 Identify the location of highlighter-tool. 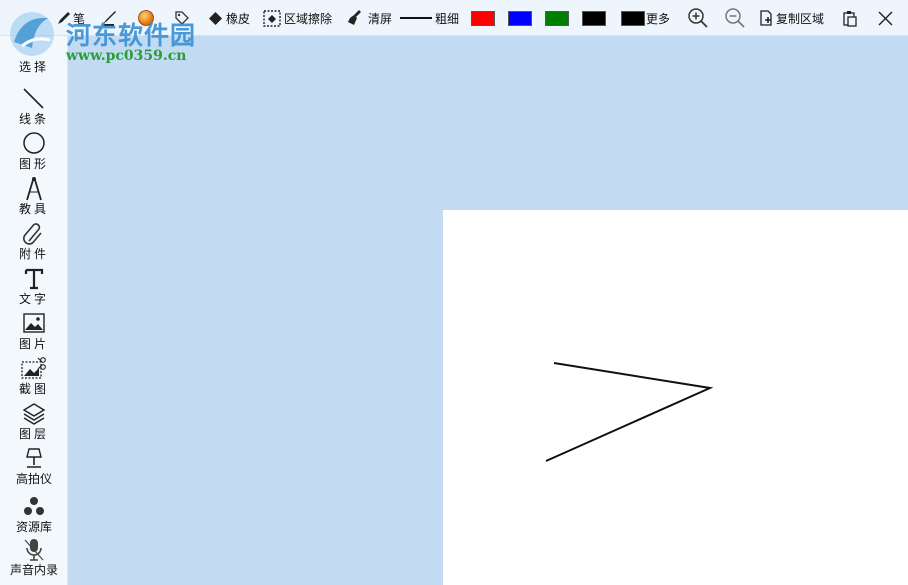
(146, 18).